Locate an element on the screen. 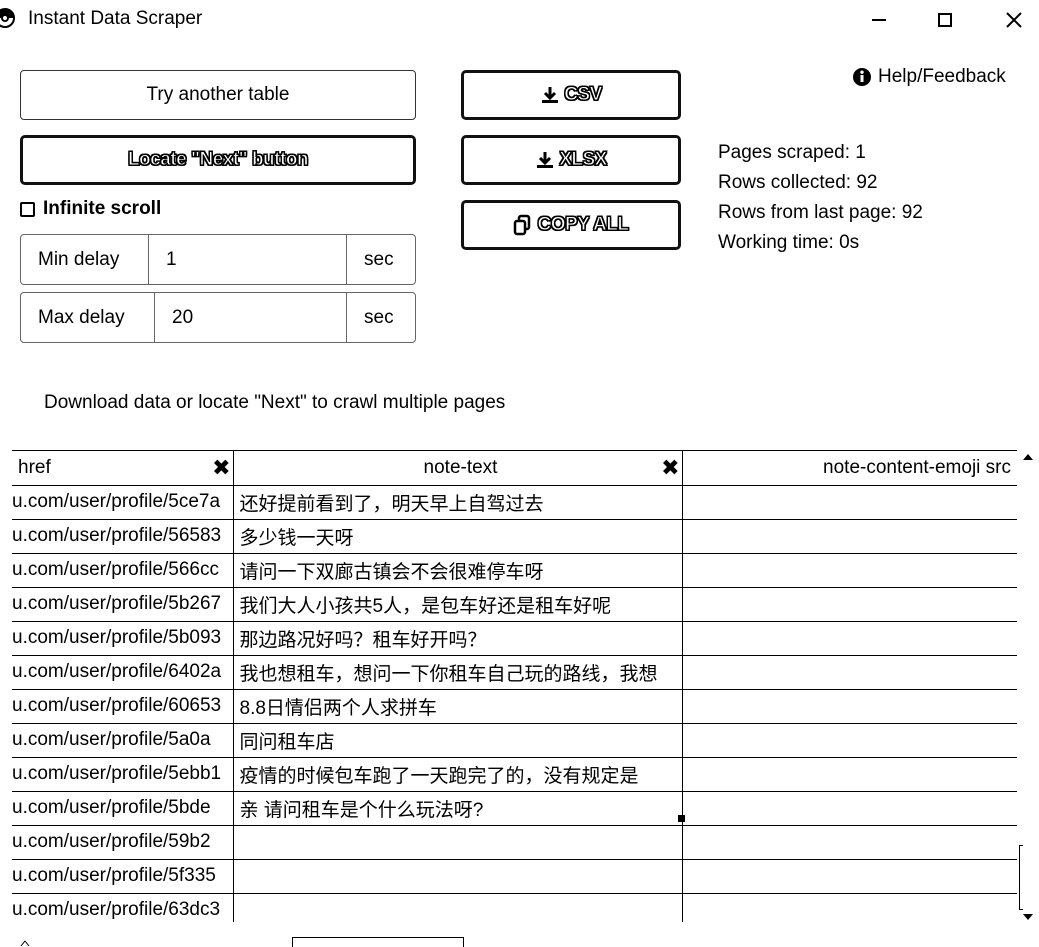 Image resolution: width=1039 pixels, height=947 pixels. table-row: u.com/user/profile/63dc3 is located at coordinates (514, 907).